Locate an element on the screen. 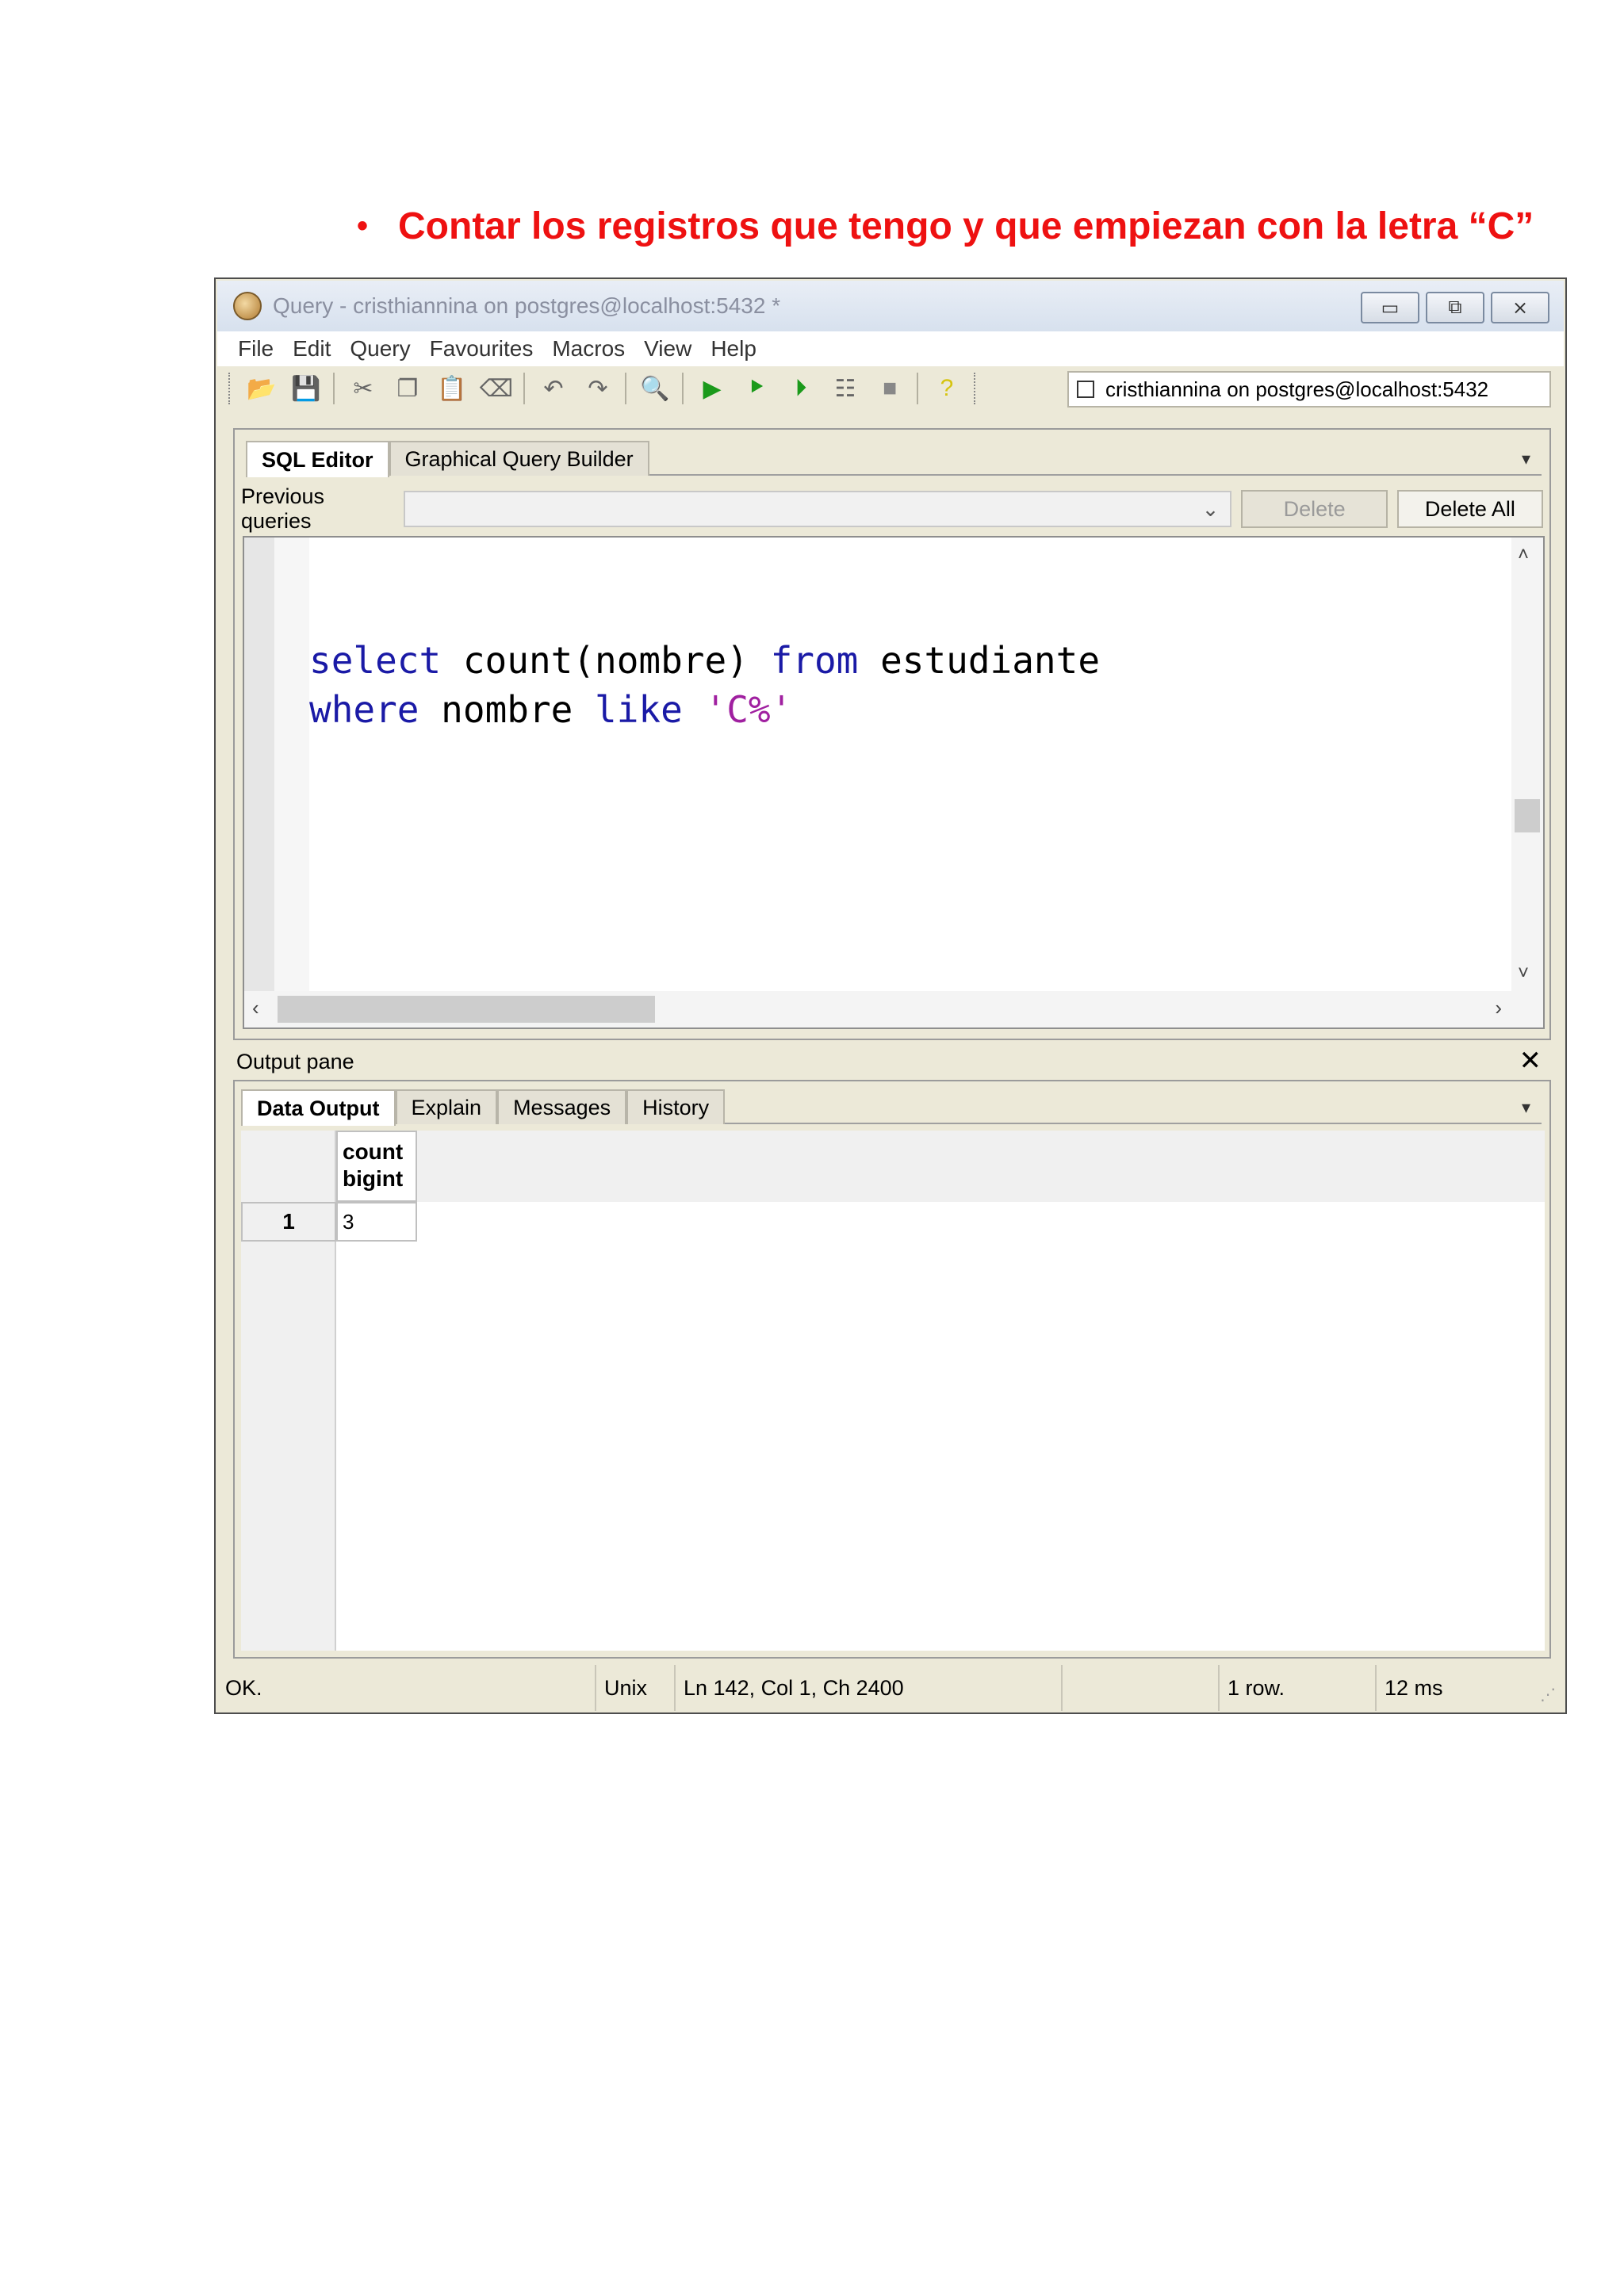 The image size is (1624, 2296). chevron-down-icon: ⌄ is located at coordinates (1211, 510).